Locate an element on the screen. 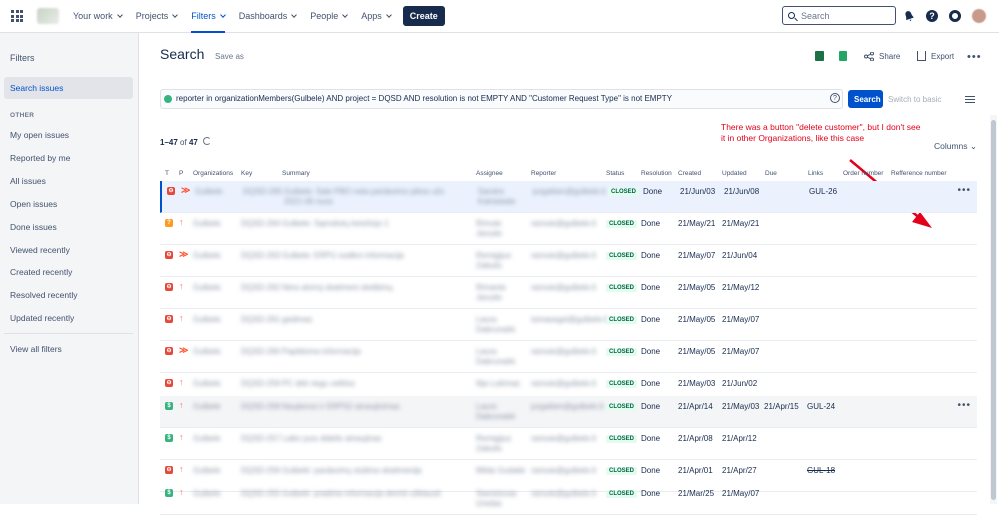  jql-help-icon: ? is located at coordinates (835, 98).